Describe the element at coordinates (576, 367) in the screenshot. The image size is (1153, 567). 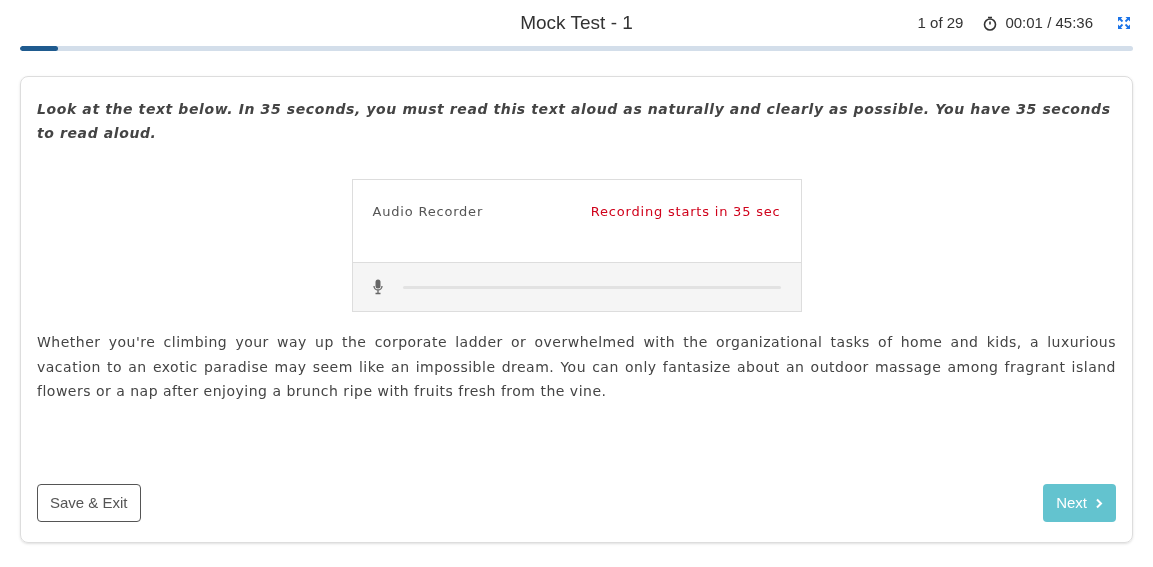
I see `passage-text: Whether you're climbing your way up the corporate ladder or overwhelmed with the organizational tasks of home and kids, a luxurious vacation to an exotic paradise may seem like an impossible dream. You can only fantasize about an outdoor massage among fragrant island flowers or a nap after enjoying a brunch ripe with fruits fresh from the vine.` at that location.